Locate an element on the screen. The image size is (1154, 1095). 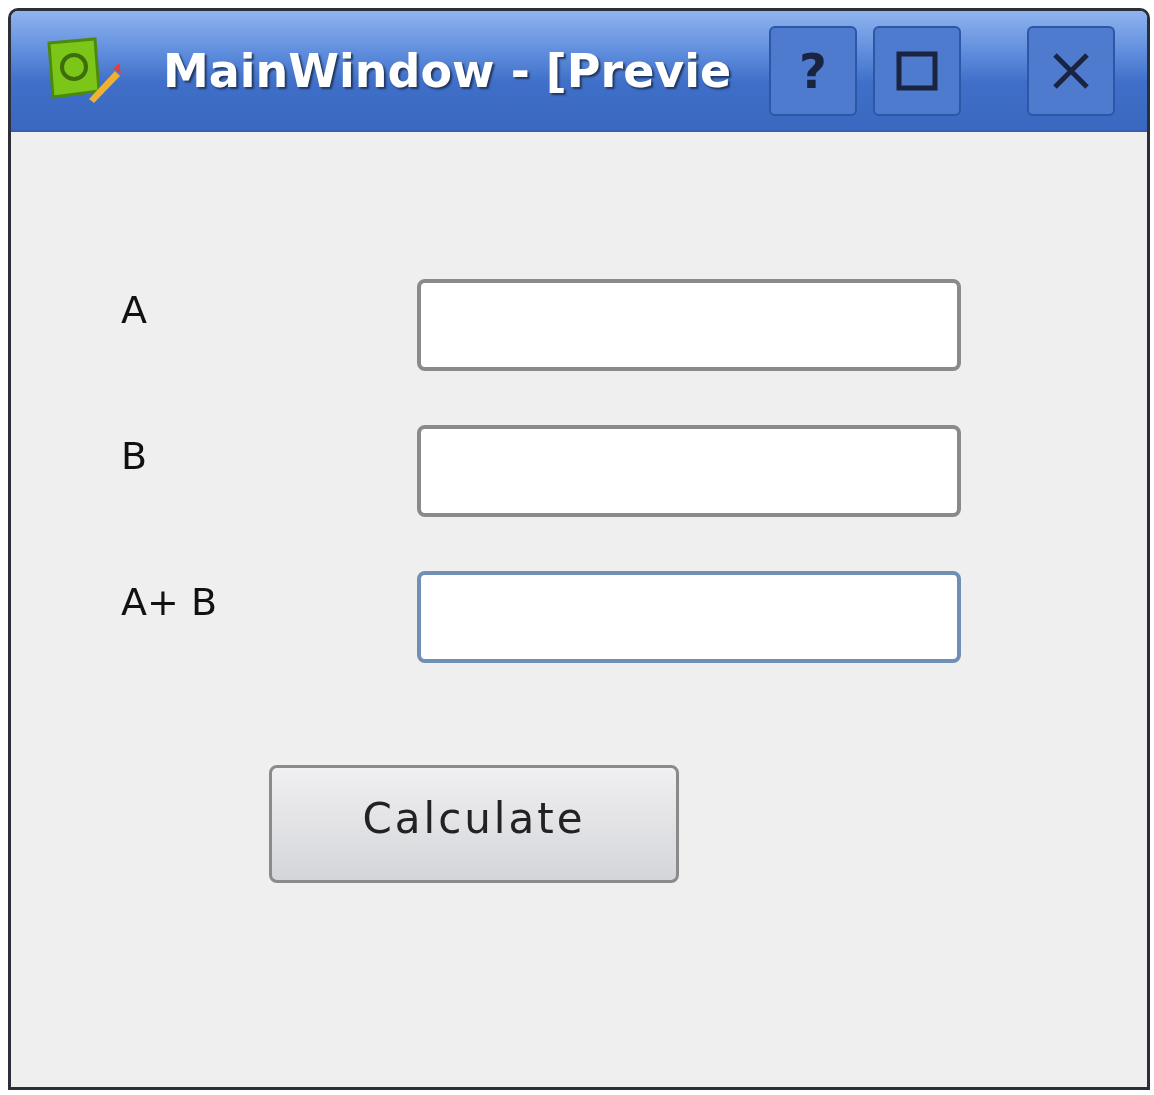
close-icon is located at coordinates (1071, 70).